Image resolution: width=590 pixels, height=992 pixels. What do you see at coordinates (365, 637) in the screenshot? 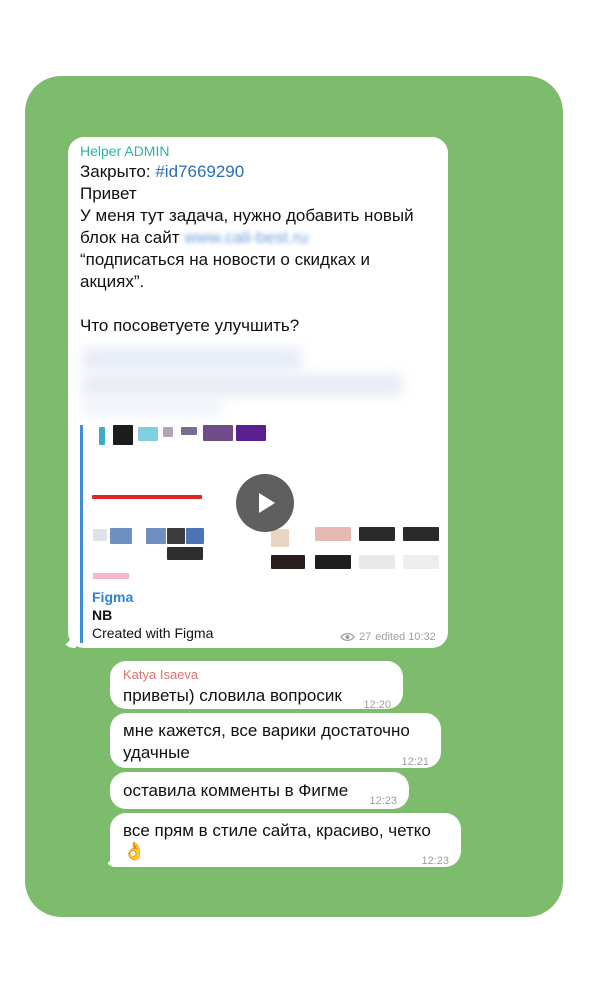
I see `views-count: 27` at bounding box center [365, 637].